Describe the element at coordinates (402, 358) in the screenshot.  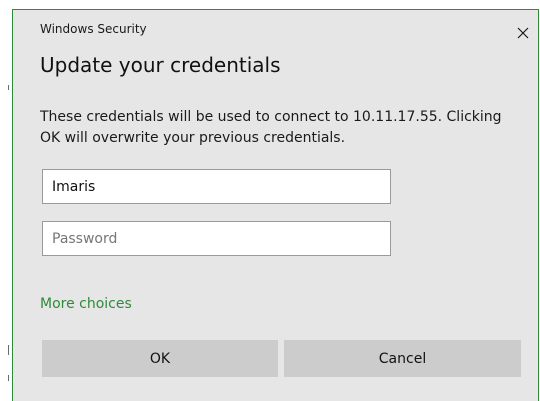
I see `cancel-button: Cancel` at that location.